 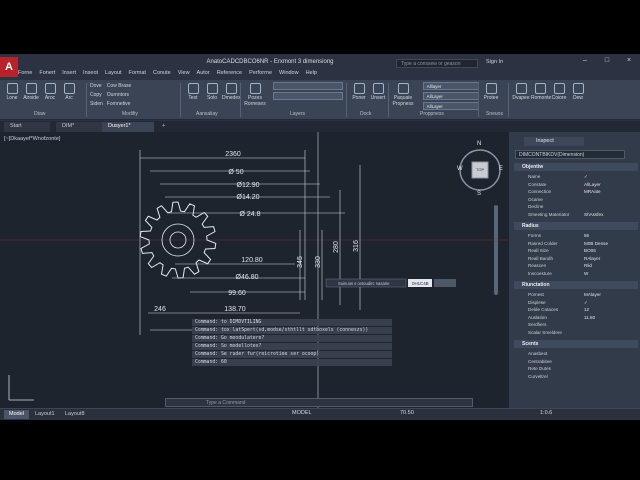 I want to click on property-section-header: Objentiw, so click(x=576, y=167).